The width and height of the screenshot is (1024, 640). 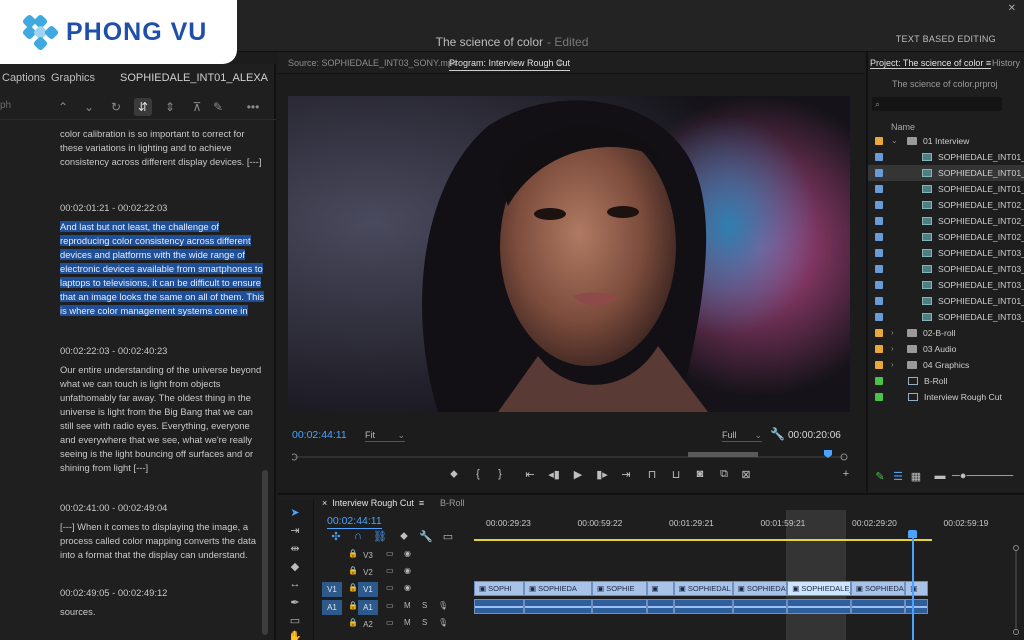 What do you see at coordinates (819, 588) in the screenshot?
I see `video-clip: ▣ SOPHIEDALE_` at bounding box center [819, 588].